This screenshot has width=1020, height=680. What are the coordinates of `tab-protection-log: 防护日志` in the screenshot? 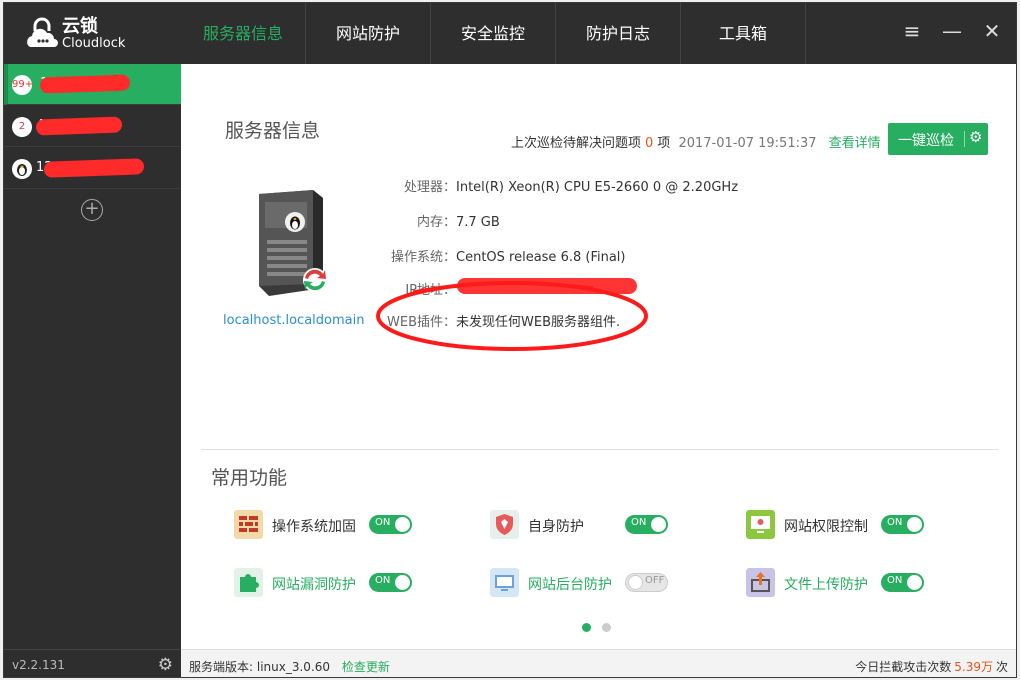 It's located at (618, 33).